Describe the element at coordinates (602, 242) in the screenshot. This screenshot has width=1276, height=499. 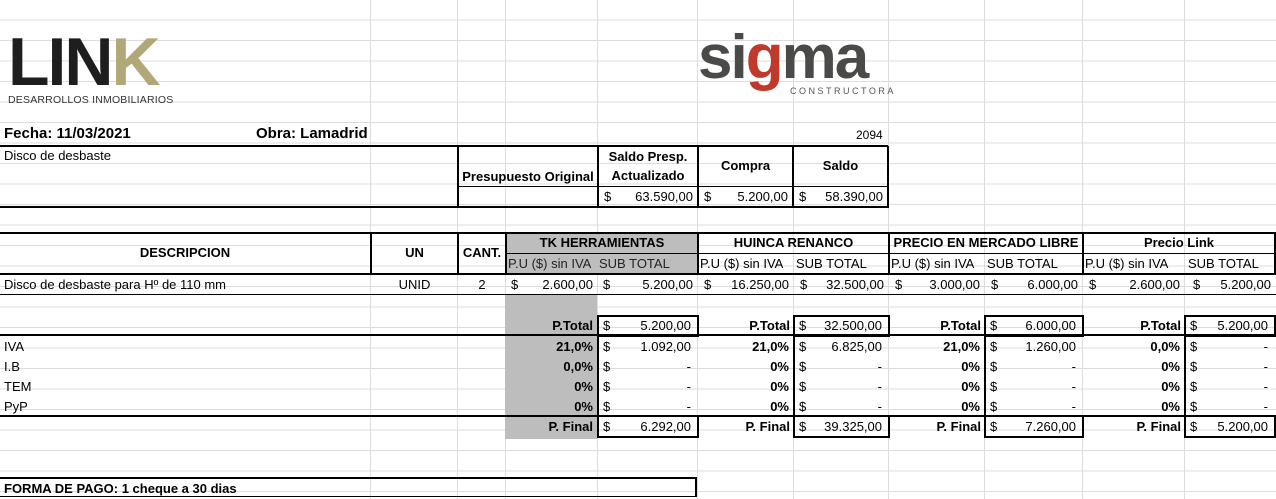
I see `vendor-tk: TK HERRAMIENTAS` at that location.